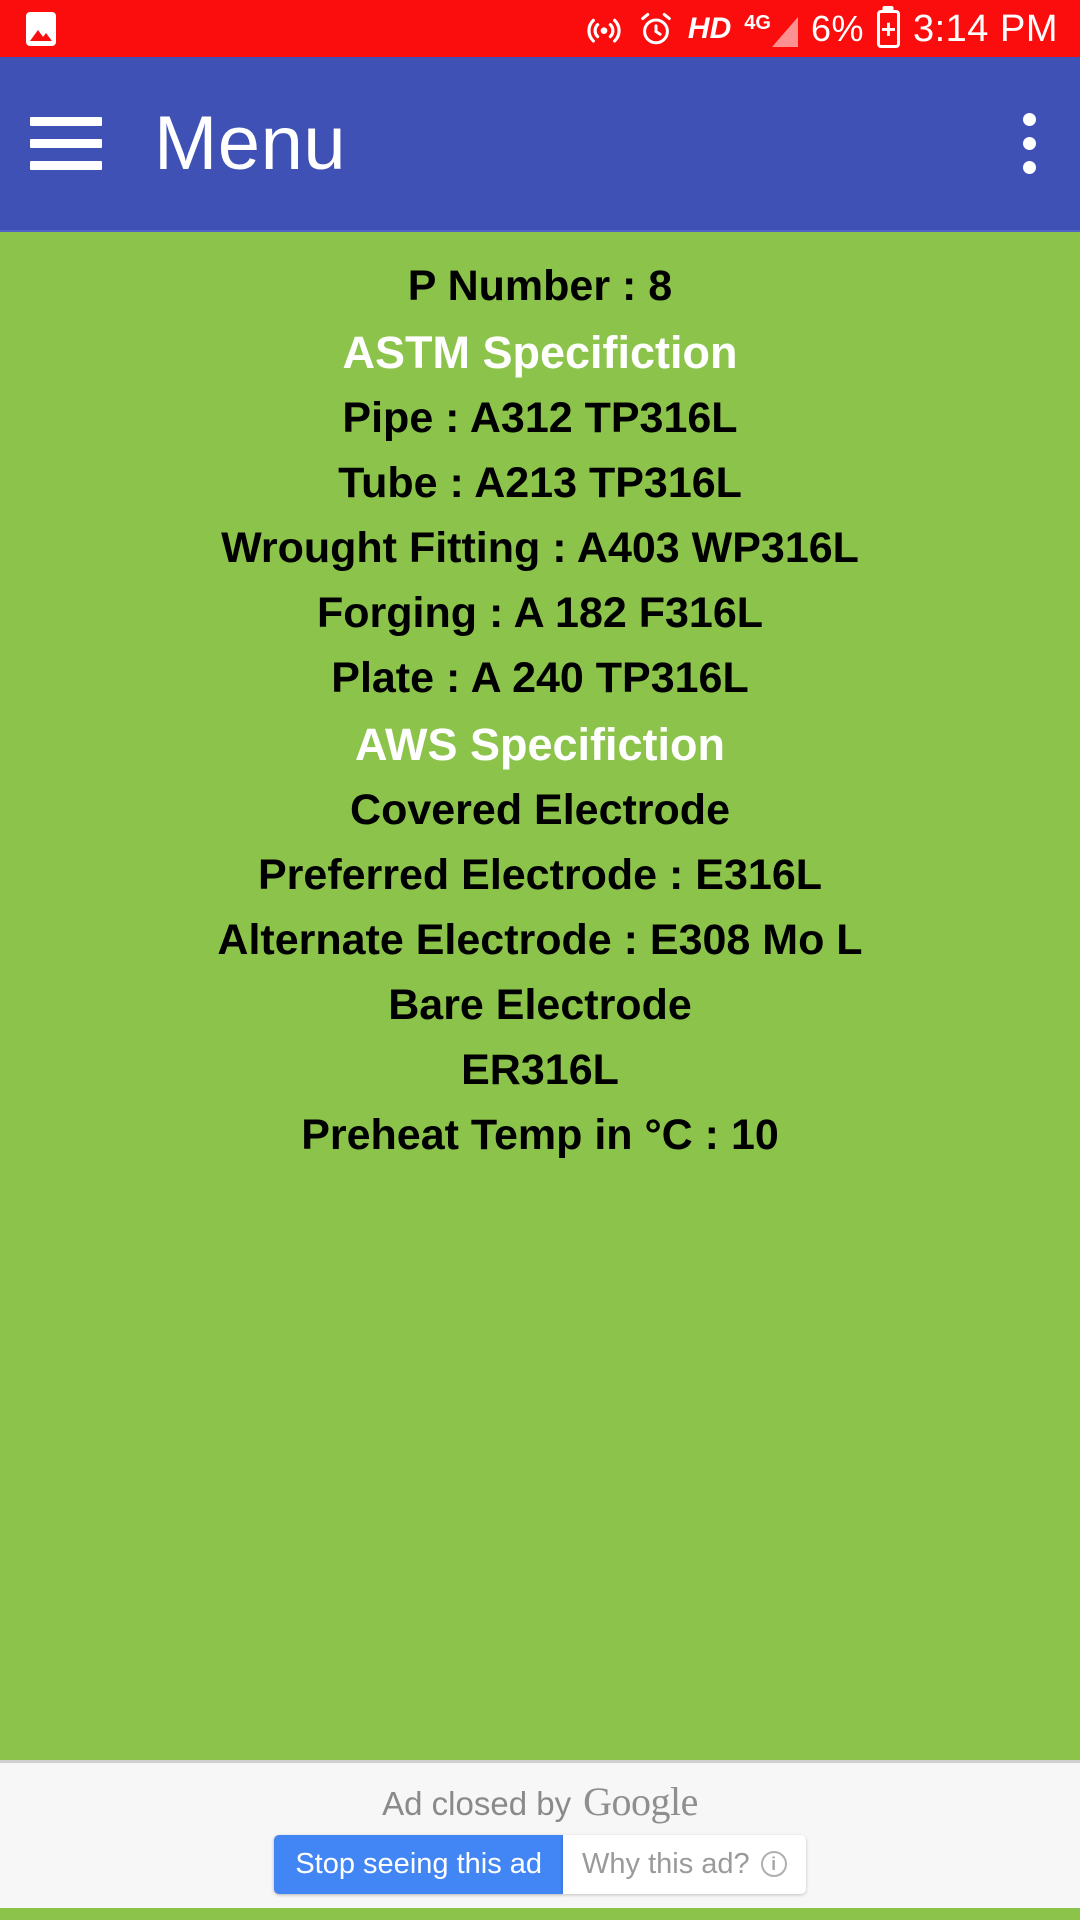 Image resolution: width=1080 pixels, height=1920 pixels. What do you see at coordinates (604, 29) in the screenshot?
I see `hotspot-icon` at bounding box center [604, 29].